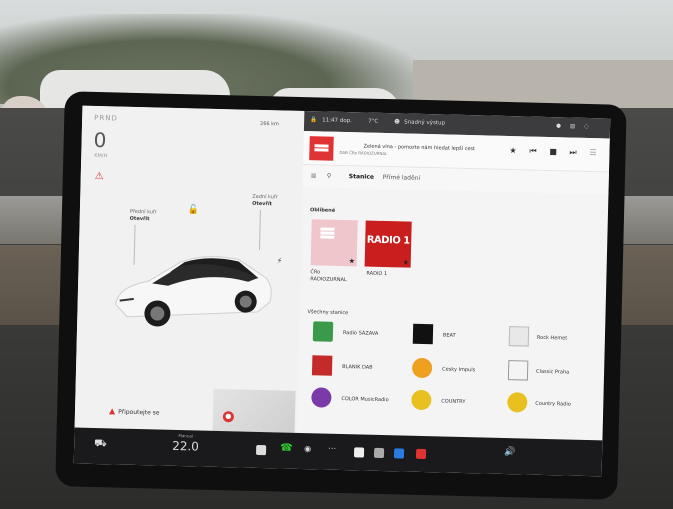 The image size is (673, 509). What do you see at coordinates (186, 436) in the screenshot?
I see `climate-label: Manual` at bounding box center [186, 436].